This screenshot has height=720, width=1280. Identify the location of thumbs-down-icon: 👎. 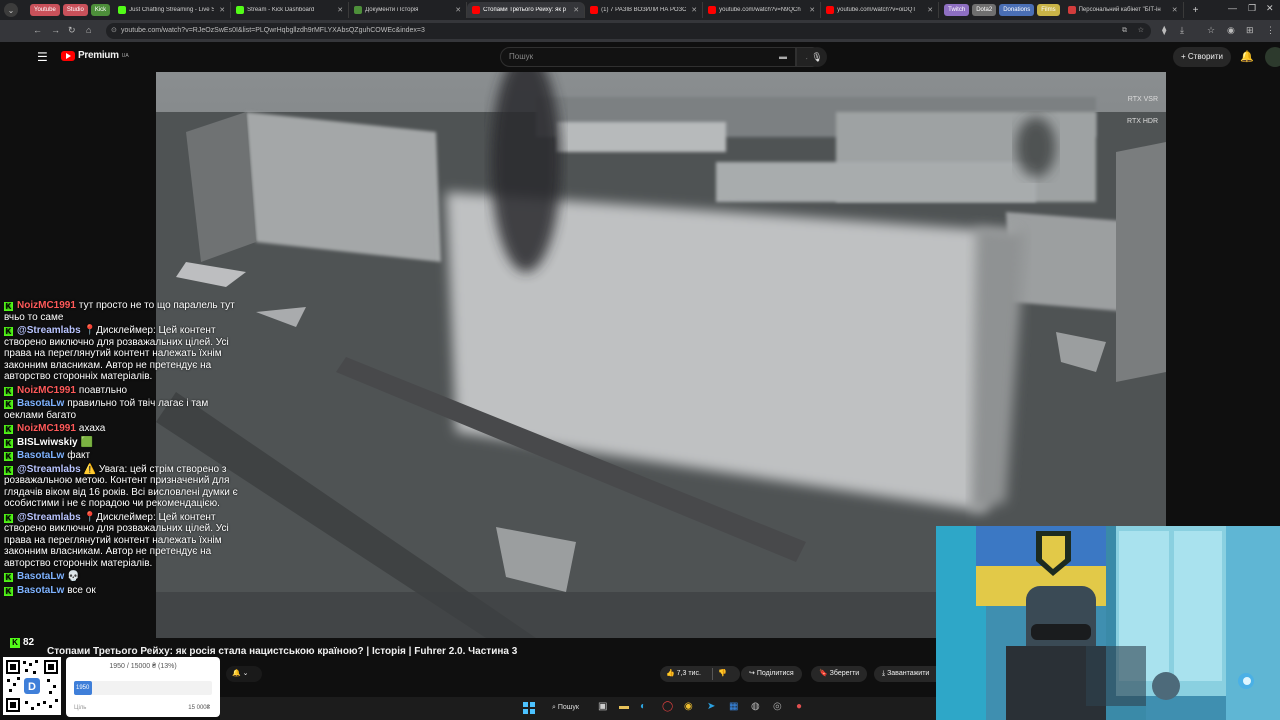
(722, 673).